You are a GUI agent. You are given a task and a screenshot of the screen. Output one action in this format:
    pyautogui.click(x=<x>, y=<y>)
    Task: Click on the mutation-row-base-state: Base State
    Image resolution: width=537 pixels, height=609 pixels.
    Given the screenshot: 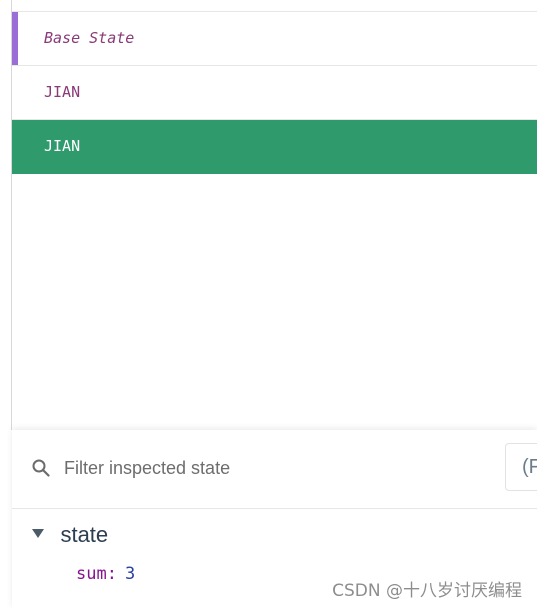 What is the action you would take?
    pyautogui.click(x=274, y=39)
    